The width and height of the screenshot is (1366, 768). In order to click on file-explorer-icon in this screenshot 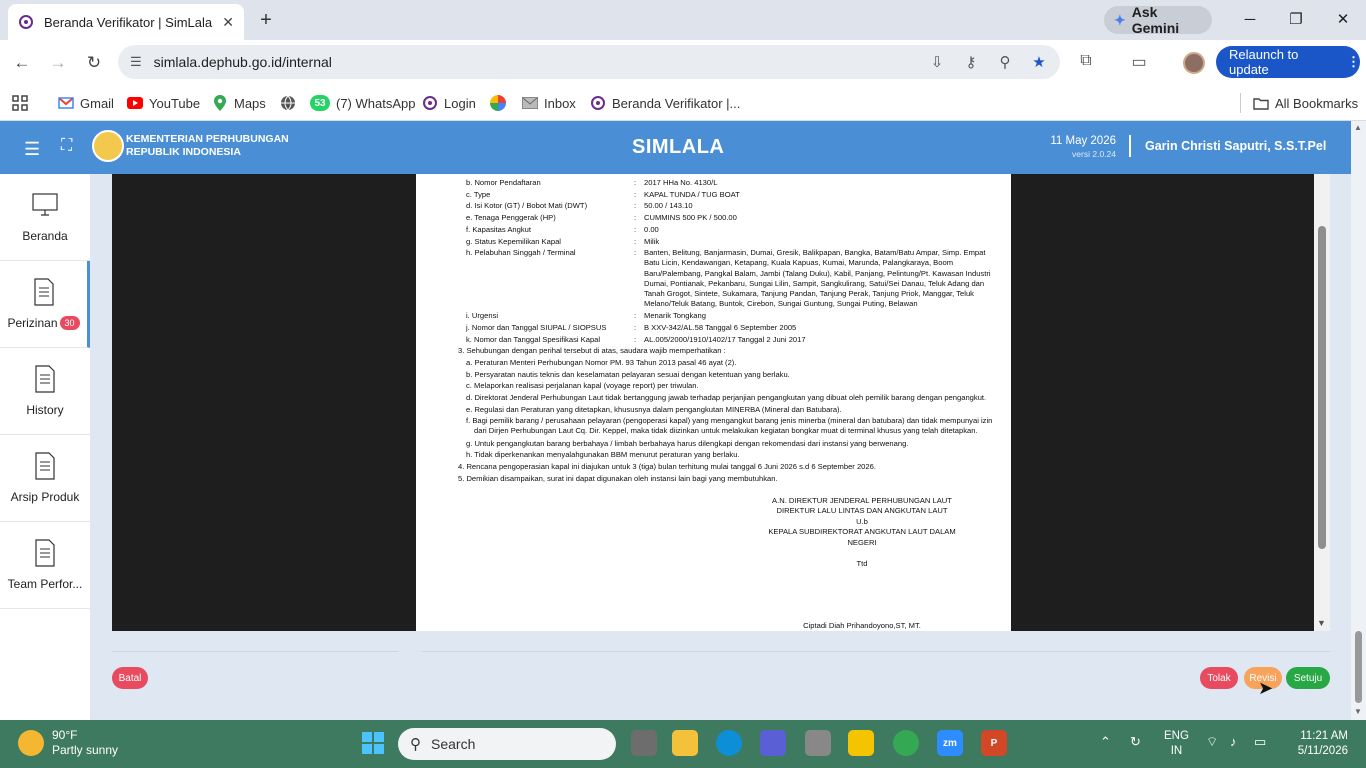, I will do `click(685, 743)`.